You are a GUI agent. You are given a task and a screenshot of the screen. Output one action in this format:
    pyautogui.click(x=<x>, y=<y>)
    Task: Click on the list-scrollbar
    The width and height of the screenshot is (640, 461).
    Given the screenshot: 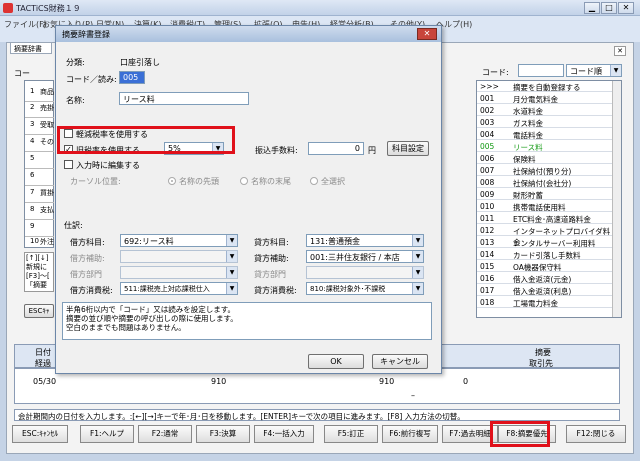 What is the action you would take?
    pyautogui.click(x=616, y=199)
    